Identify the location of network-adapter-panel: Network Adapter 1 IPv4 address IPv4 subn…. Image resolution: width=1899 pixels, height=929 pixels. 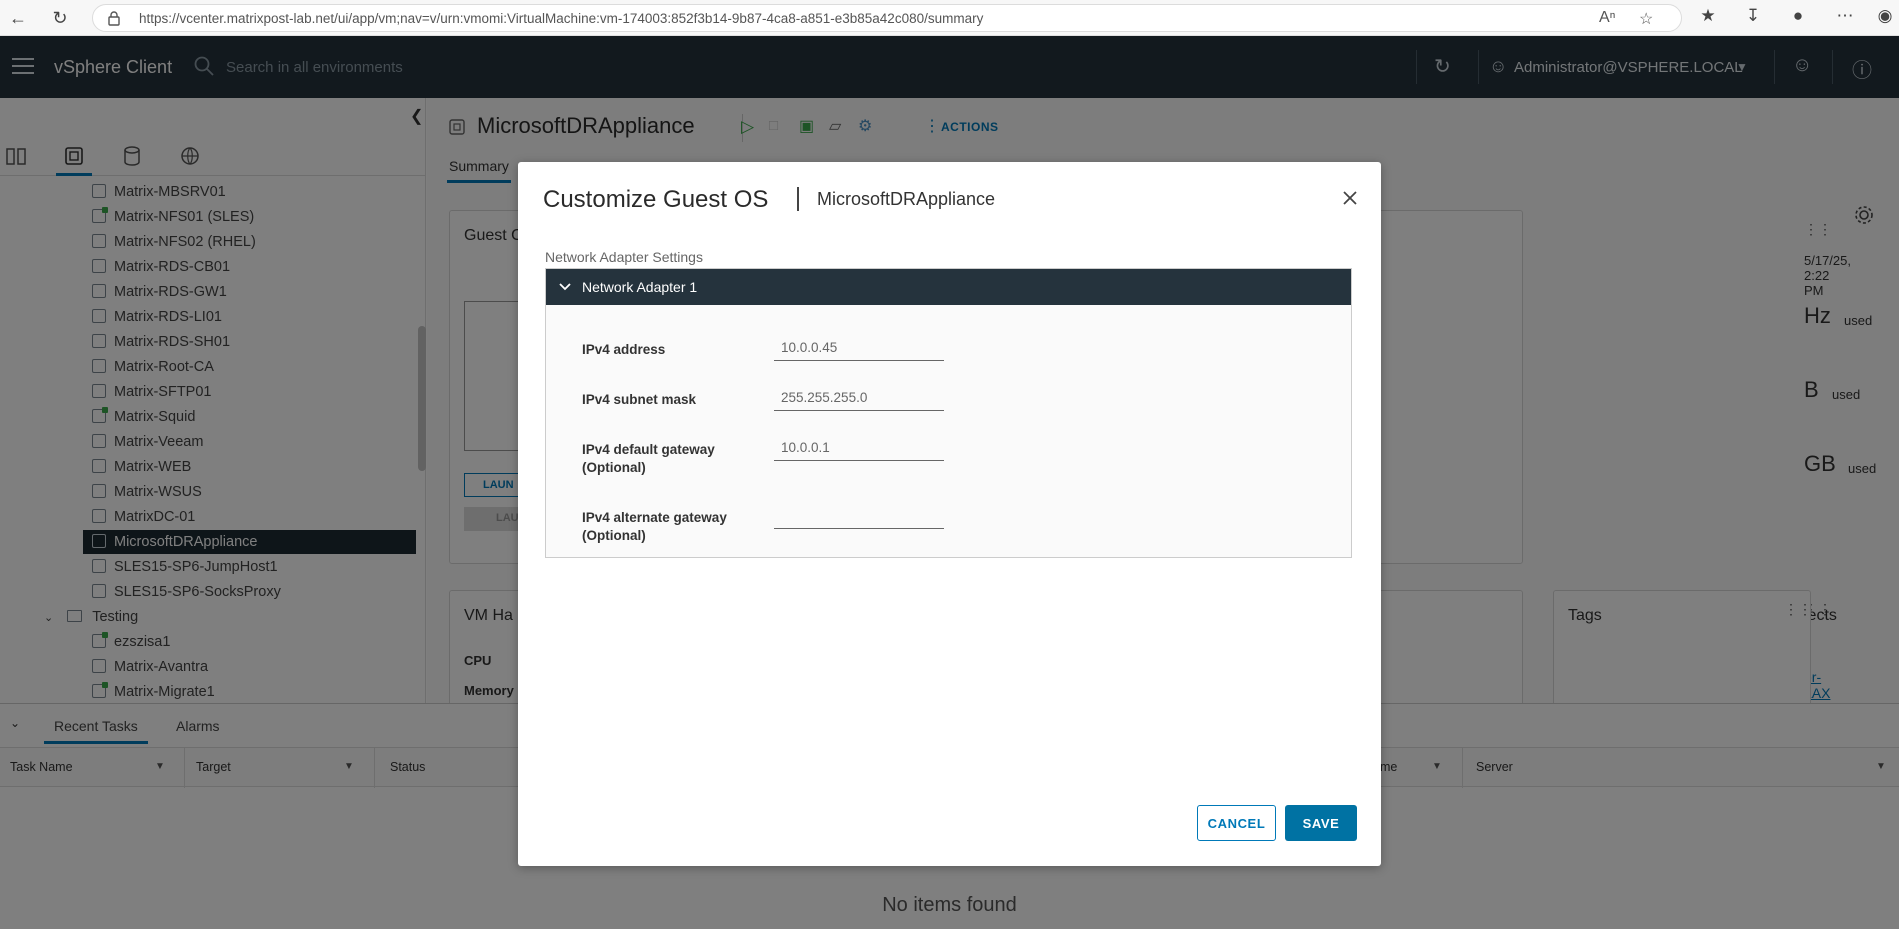
(948, 413).